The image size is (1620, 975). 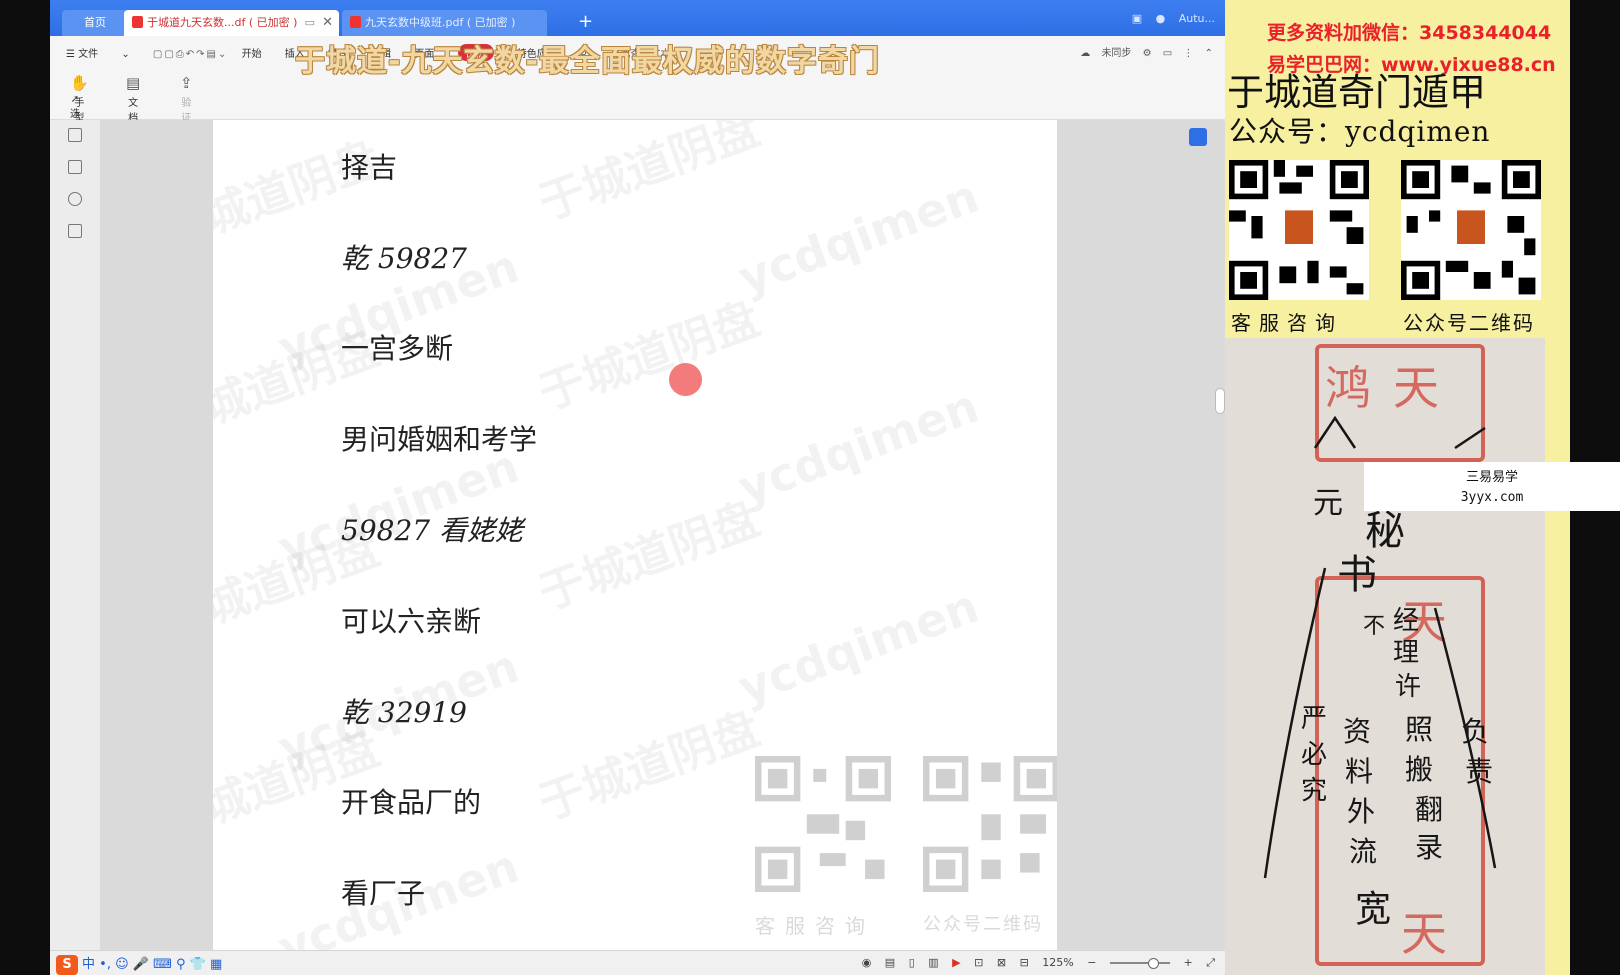 I want to click on collapse-icon: ⌃, so click(x=1209, y=53).